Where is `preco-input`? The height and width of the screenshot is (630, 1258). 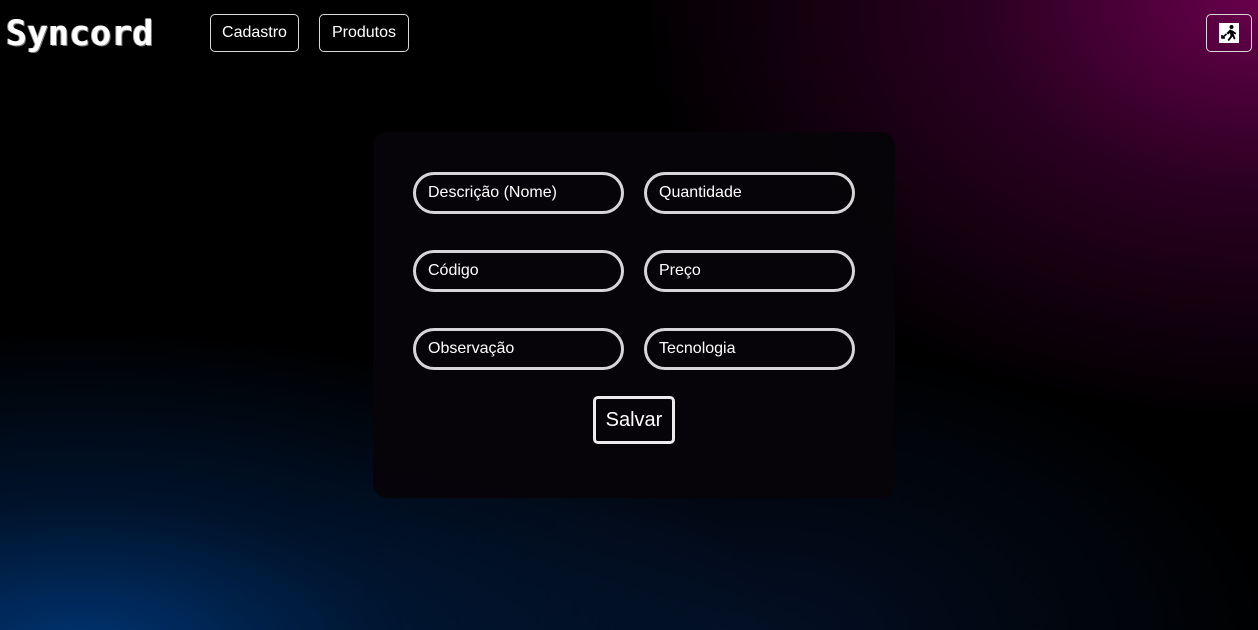
preco-input is located at coordinates (749, 271).